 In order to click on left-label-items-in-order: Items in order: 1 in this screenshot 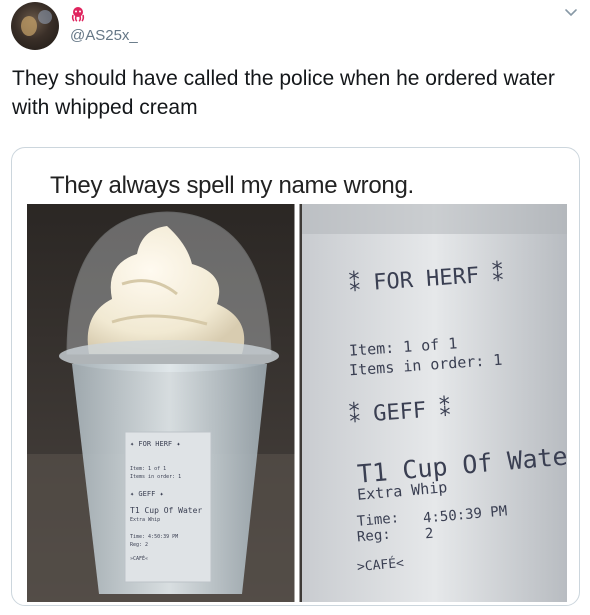, I will do `click(156, 477)`.